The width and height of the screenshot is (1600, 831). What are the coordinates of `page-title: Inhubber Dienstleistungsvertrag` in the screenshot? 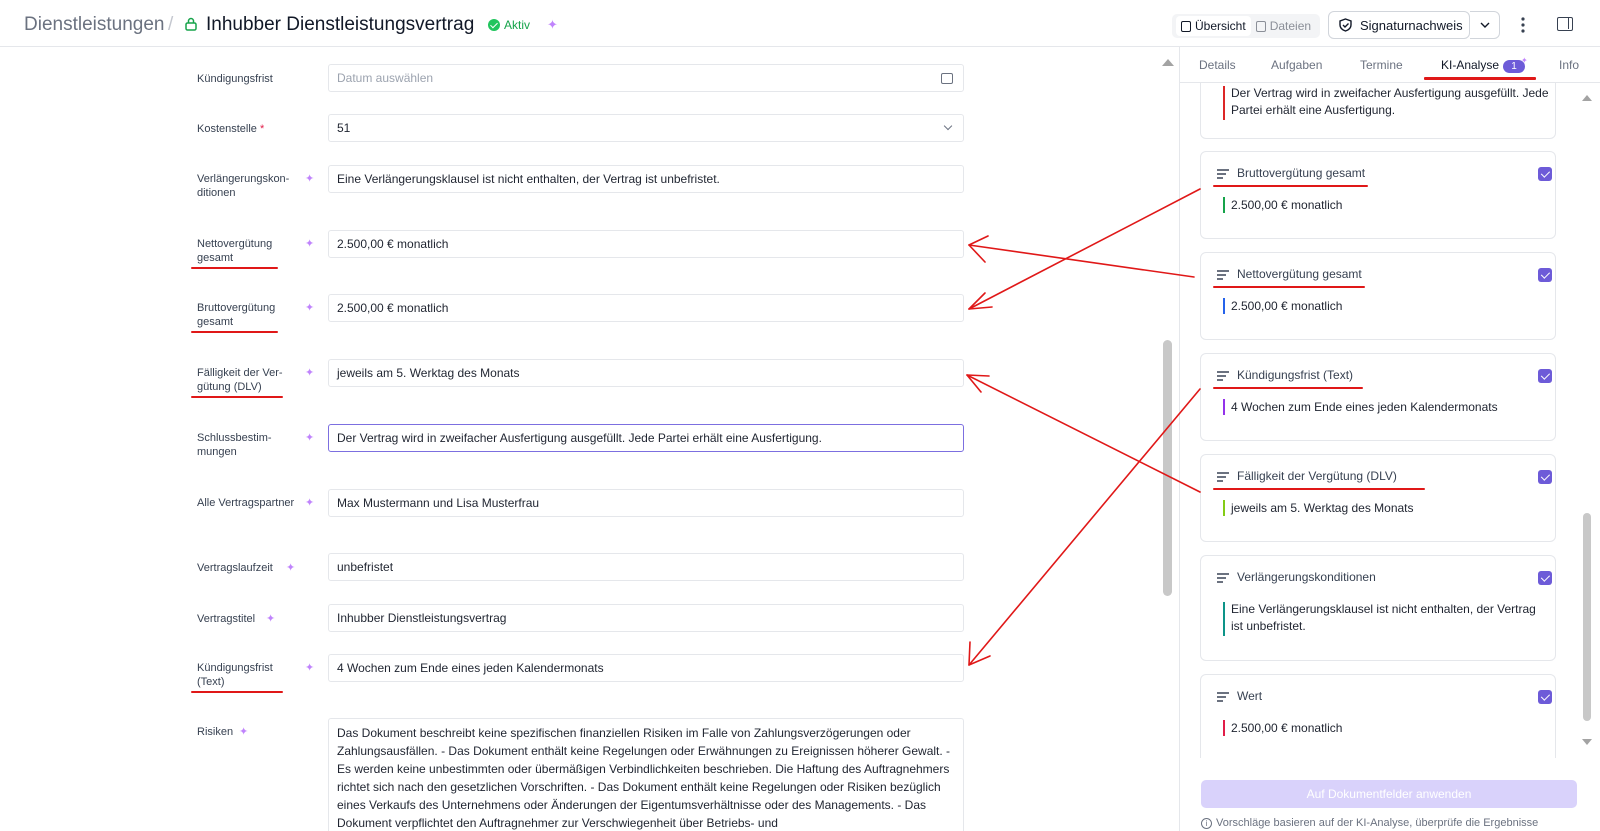 It's located at (340, 24).